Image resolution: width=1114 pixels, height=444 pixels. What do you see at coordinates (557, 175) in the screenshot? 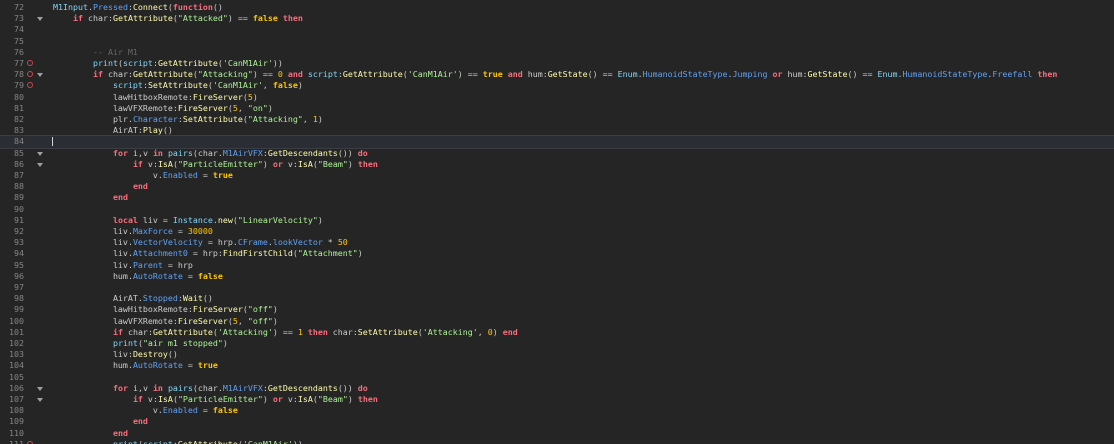
I see `code-line: 87 v.Enabled = true` at bounding box center [557, 175].